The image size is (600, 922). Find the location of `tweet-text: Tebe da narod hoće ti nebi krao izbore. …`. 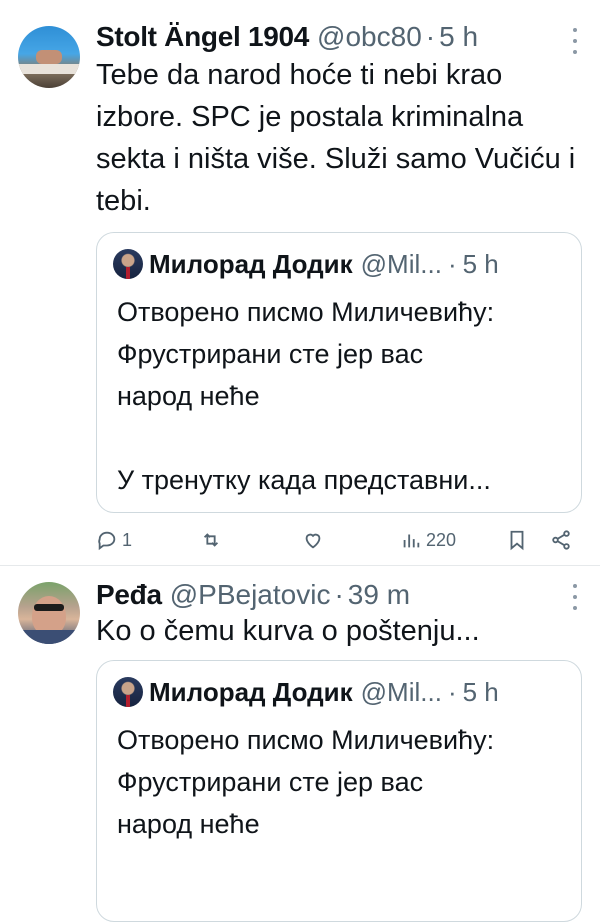

tweet-text: Tebe da narod hoće ti nebi krao izbore. … is located at coordinates (336, 138).